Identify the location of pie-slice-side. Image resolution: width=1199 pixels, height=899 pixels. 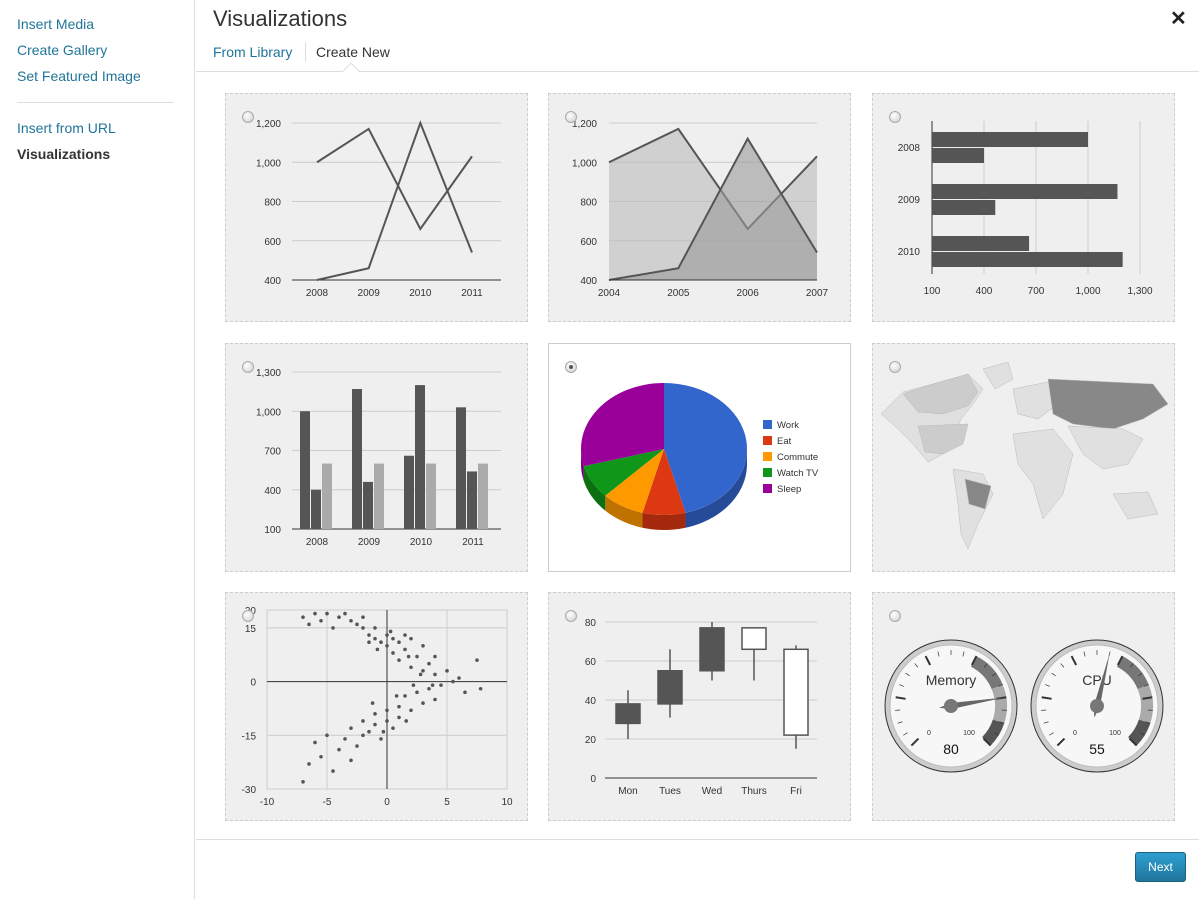
(664, 521).